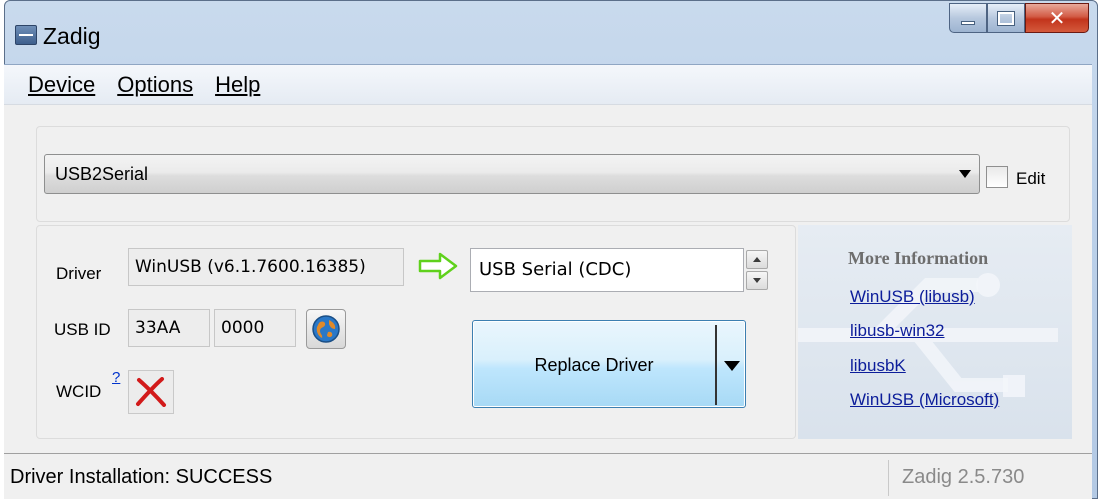 Image resolution: width=1102 pixels, height=499 pixels. What do you see at coordinates (1031, 178) in the screenshot?
I see `edit-label: Edit` at bounding box center [1031, 178].